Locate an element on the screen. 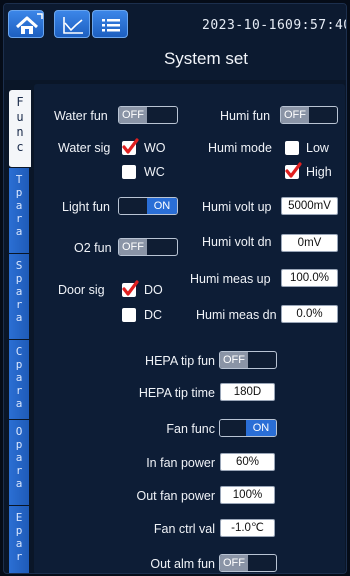 Image resolution: width=350 pixels, height=576 pixels. tab-letter: E is located at coordinates (19, 517).